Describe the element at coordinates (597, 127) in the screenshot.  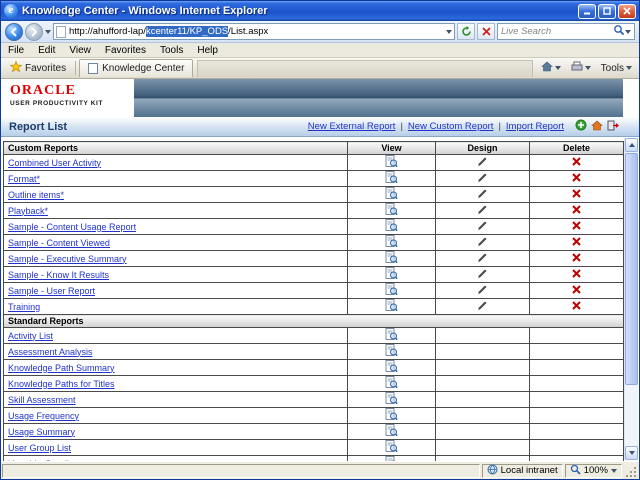
I see `home-icon` at that location.